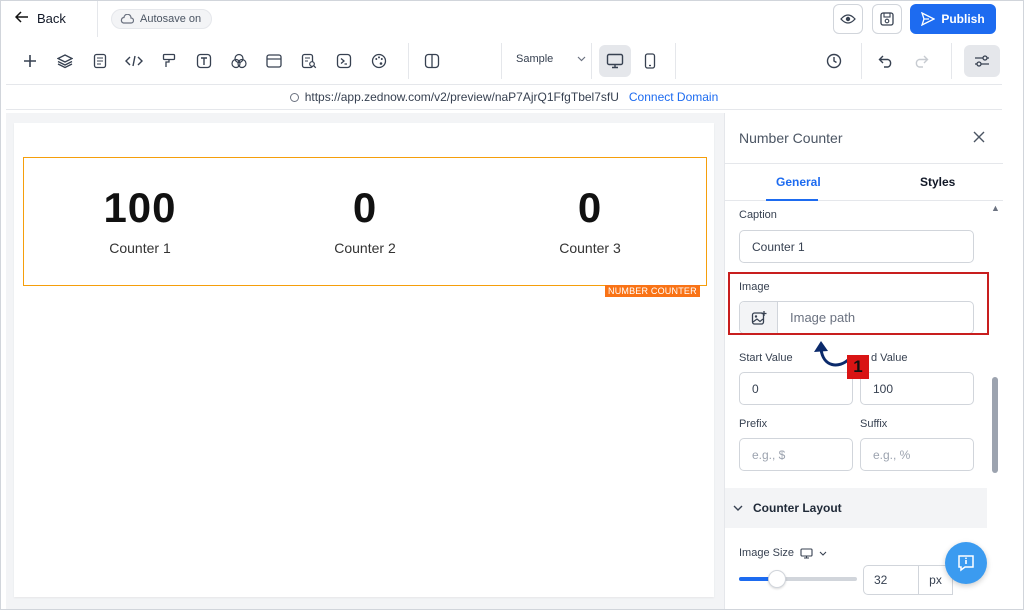 This screenshot has width=1024, height=610. What do you see at coordinates (753, 424) in the screenshot?
I see `prefix-label: Prefix` at bounding box center [753, 424].